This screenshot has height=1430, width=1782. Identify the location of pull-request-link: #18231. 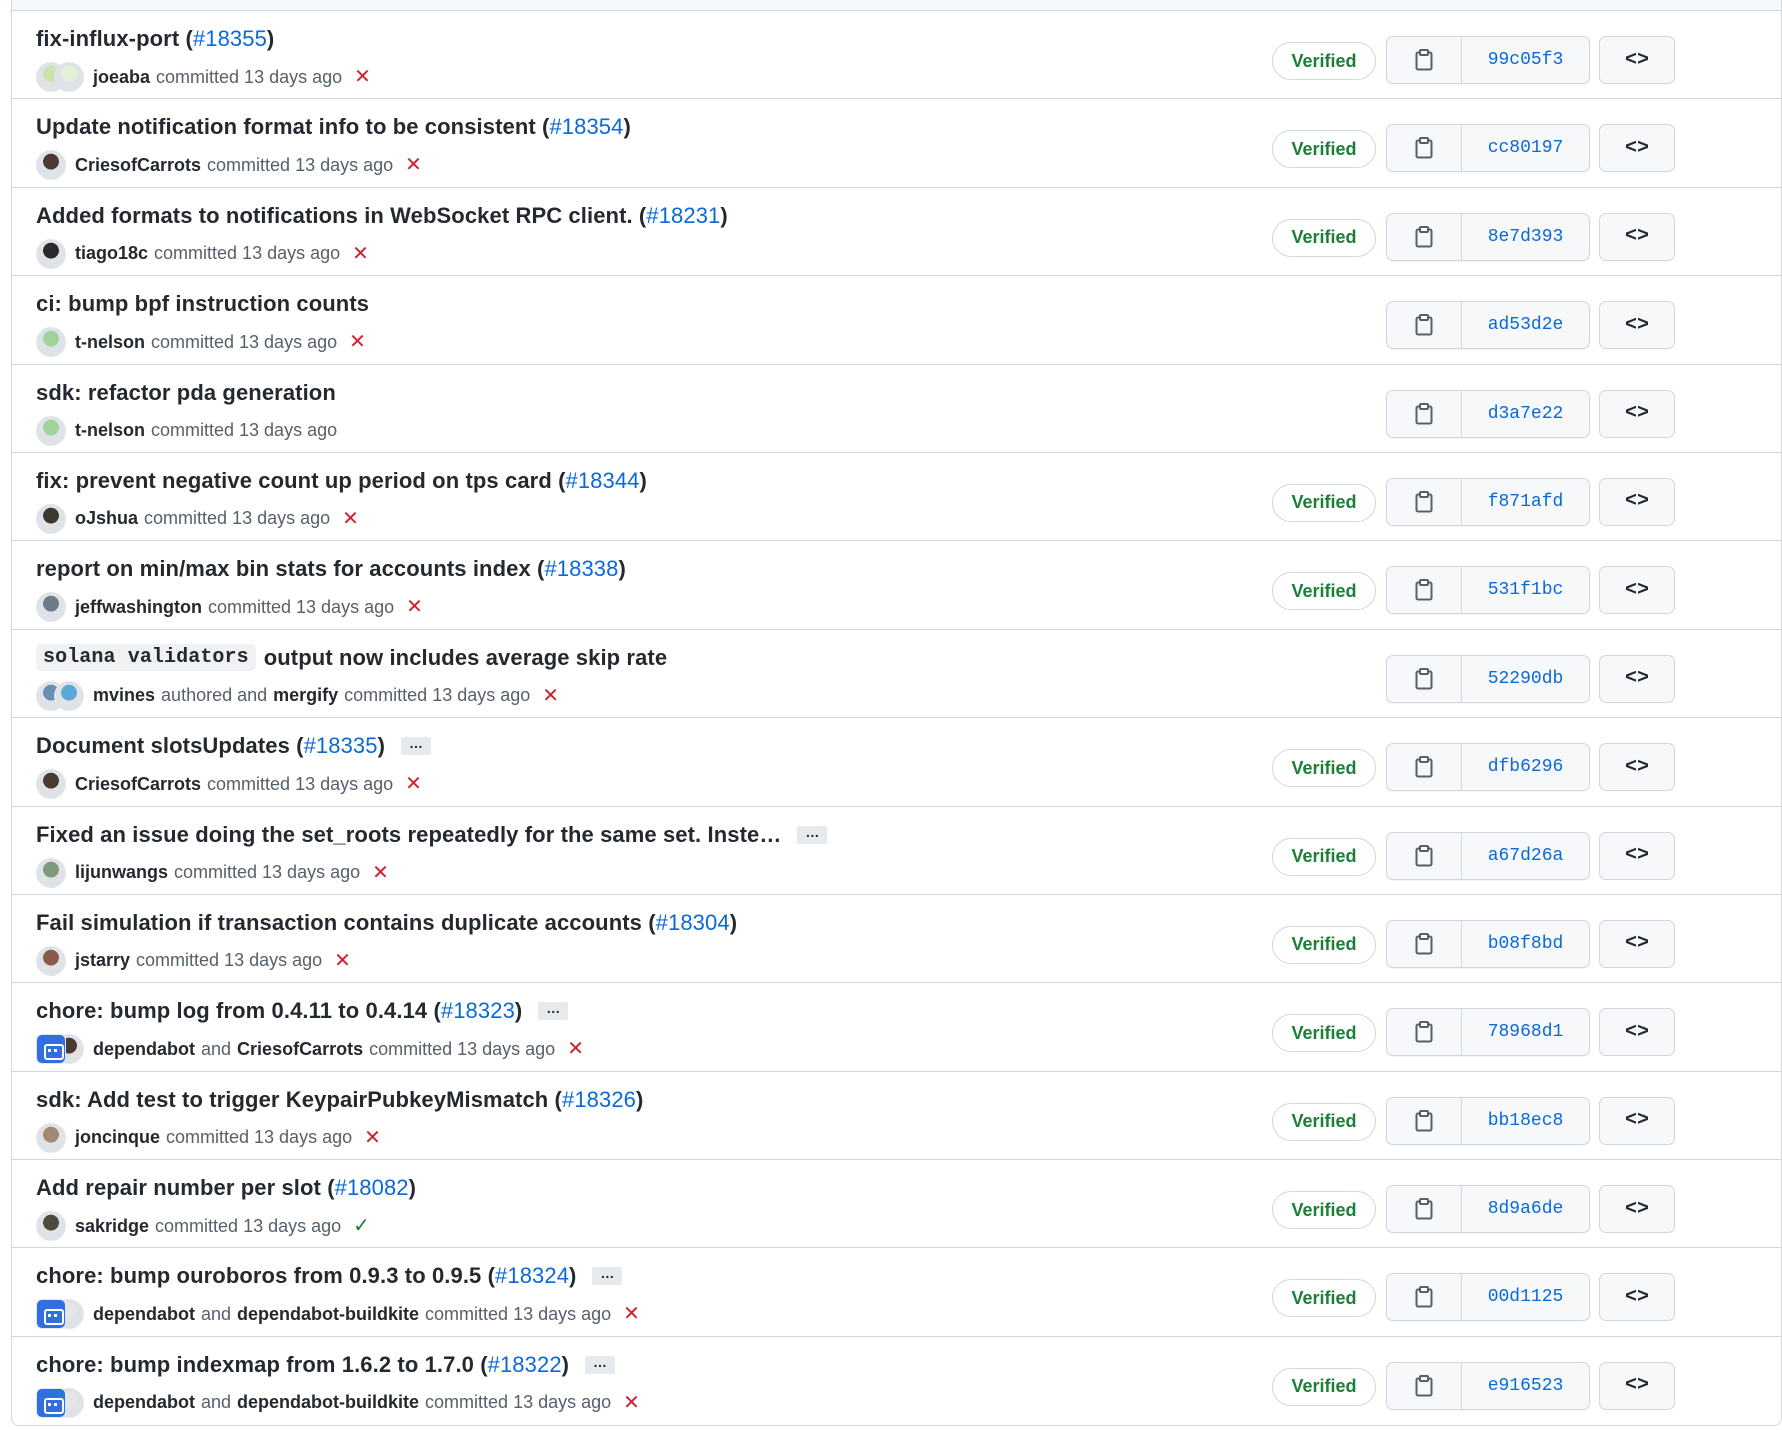
(683, 216).